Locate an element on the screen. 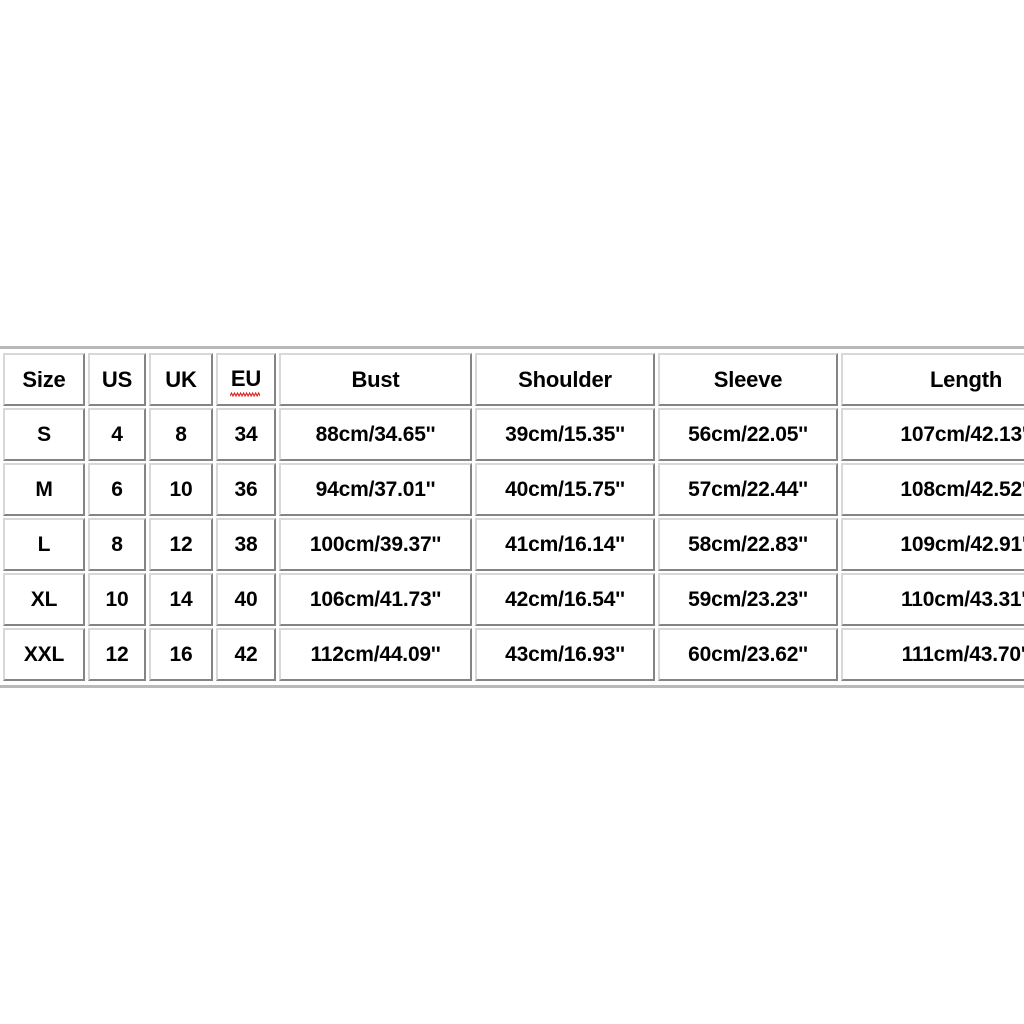  cell-size: XL is located at coordinates (44, 599).